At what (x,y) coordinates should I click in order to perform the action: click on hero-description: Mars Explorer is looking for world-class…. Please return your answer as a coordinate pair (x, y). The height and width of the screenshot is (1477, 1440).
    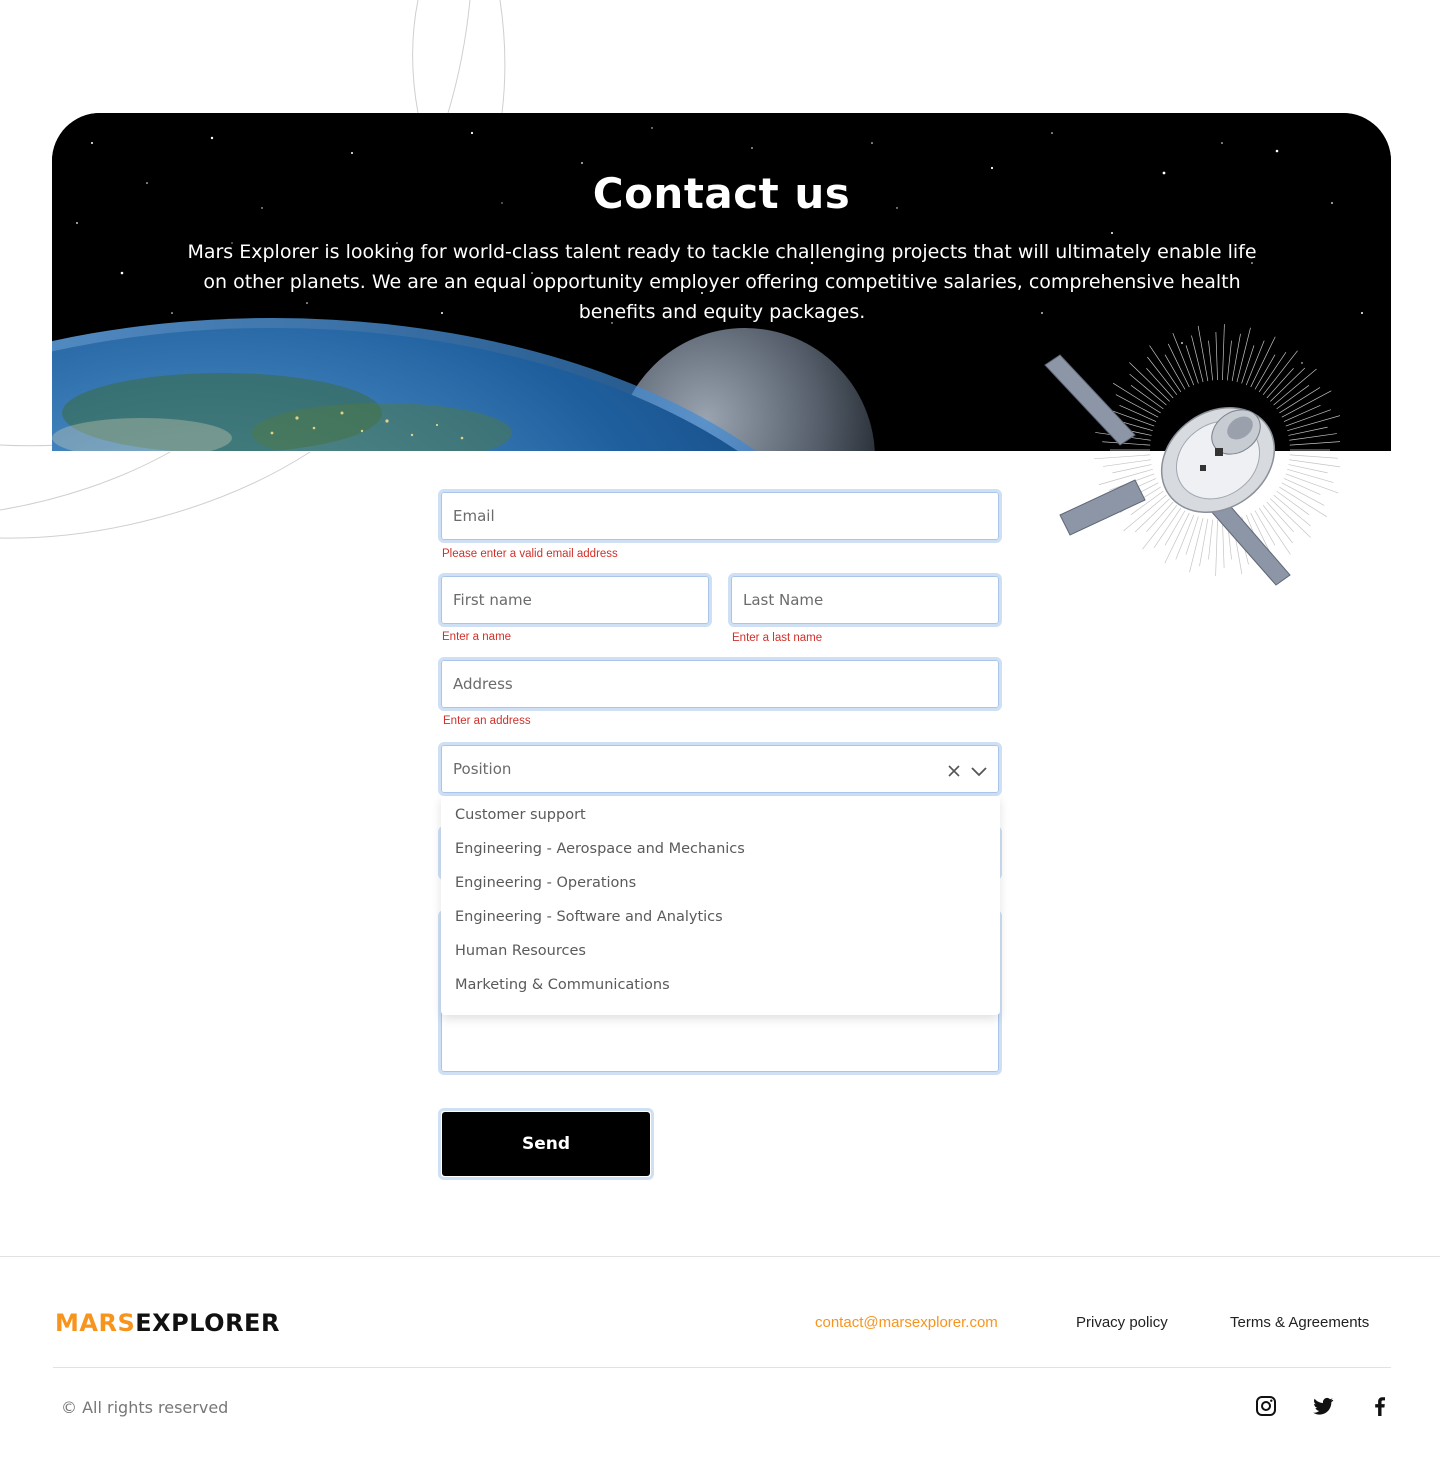
    Looking at the image, I should click on (722, 282).